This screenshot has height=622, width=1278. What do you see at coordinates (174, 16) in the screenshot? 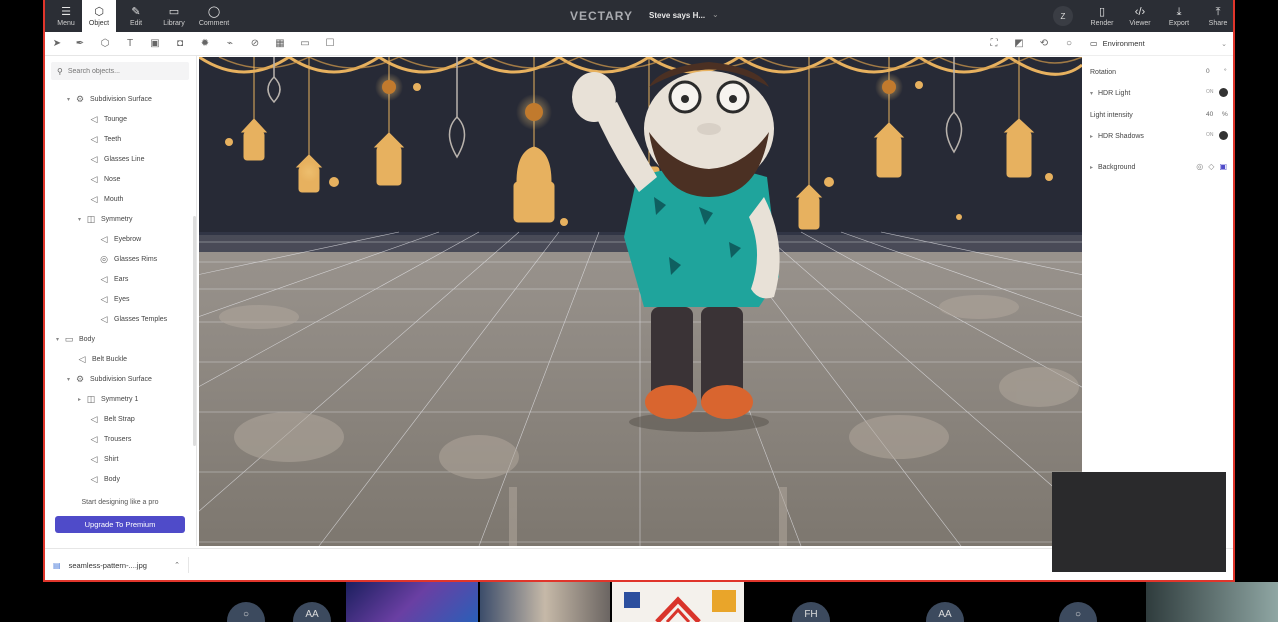
I see `library-button: ▭ Library` at bounding box center [174, 16].